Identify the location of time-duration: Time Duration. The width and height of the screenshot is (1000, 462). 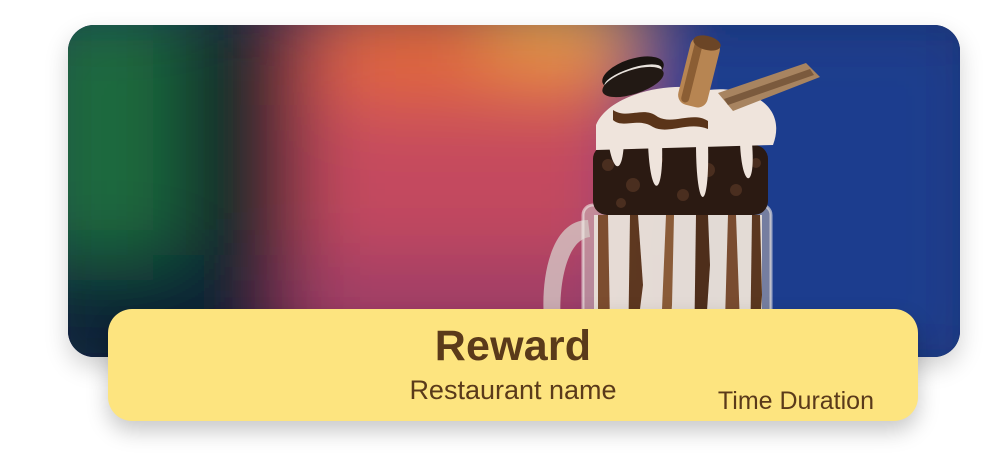
(795, 401).